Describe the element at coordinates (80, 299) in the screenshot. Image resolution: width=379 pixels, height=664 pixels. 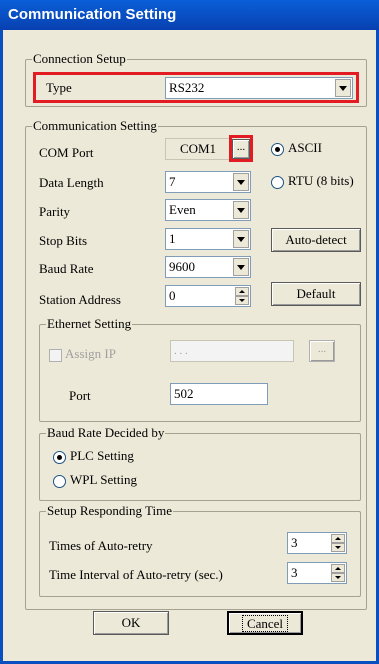
I see `station-address-label: Station Address` at that location.